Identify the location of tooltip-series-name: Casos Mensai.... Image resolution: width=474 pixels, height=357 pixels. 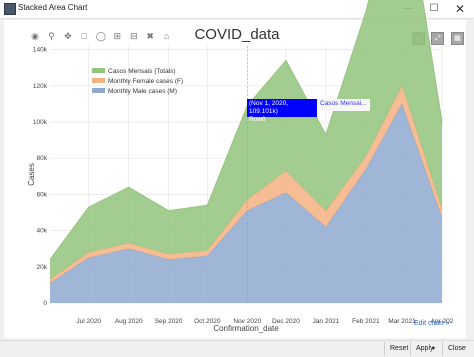
(343, 105).